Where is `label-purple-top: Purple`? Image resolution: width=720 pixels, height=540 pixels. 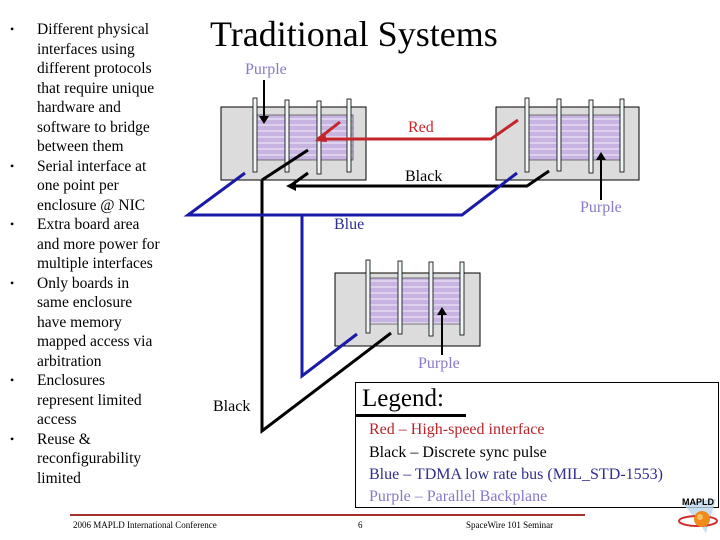
label-purple-top: Purple is located at coordinates (266, 69).